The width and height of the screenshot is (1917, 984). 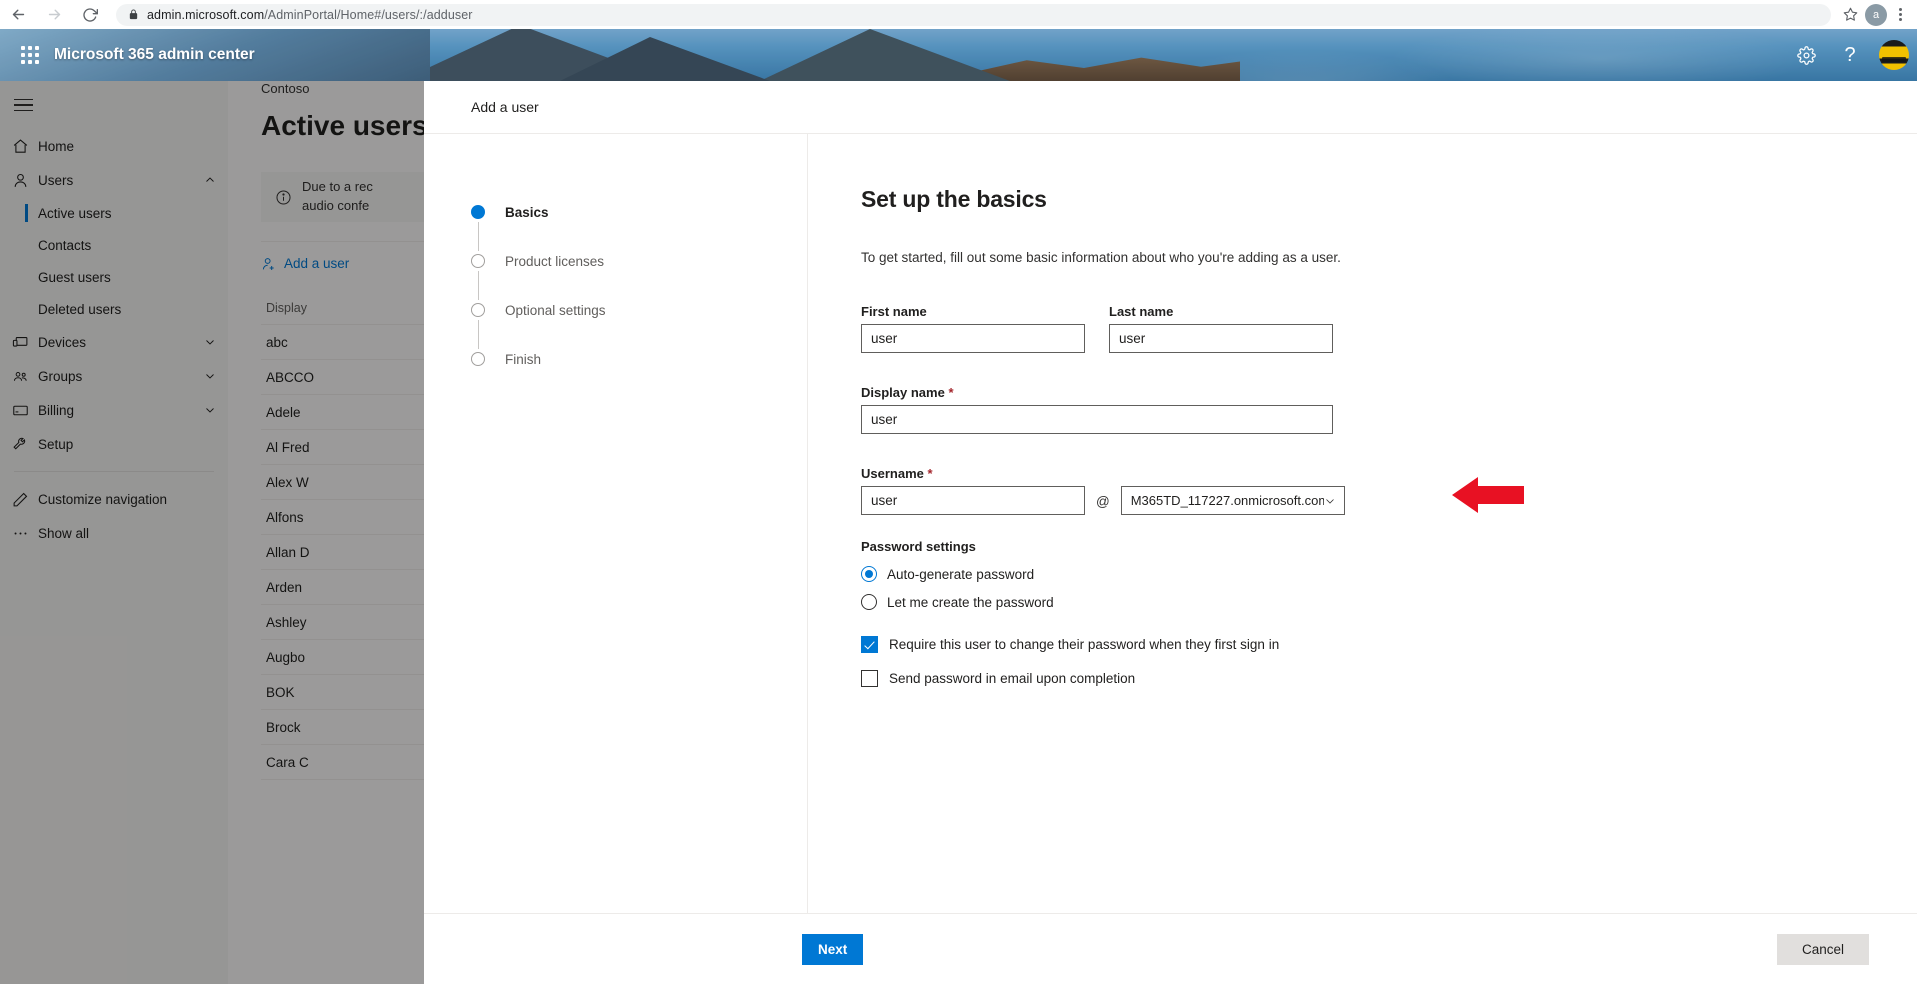 I want to click on browser-profile-avatar: a, so click(x=1876, y=14).